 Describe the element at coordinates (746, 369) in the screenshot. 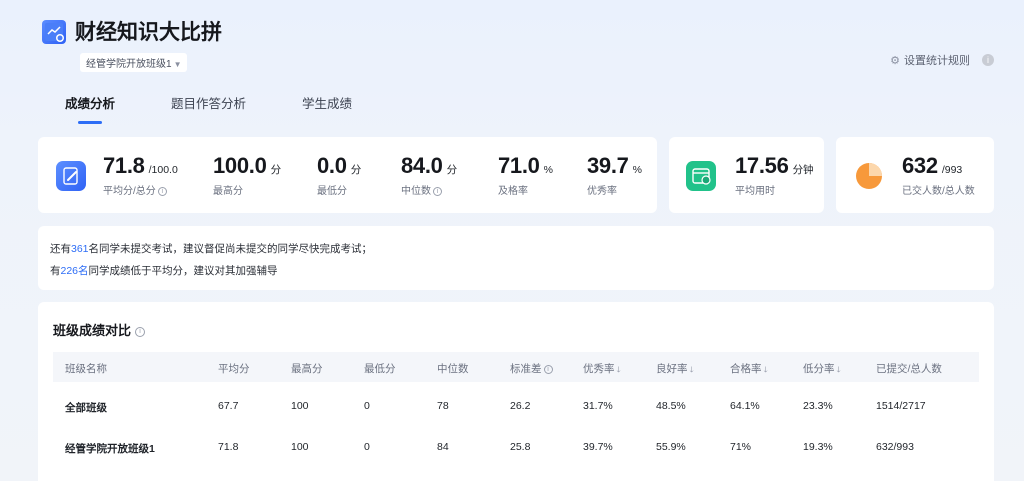

I see `col-pass-rate-label: 合格率` at that location.